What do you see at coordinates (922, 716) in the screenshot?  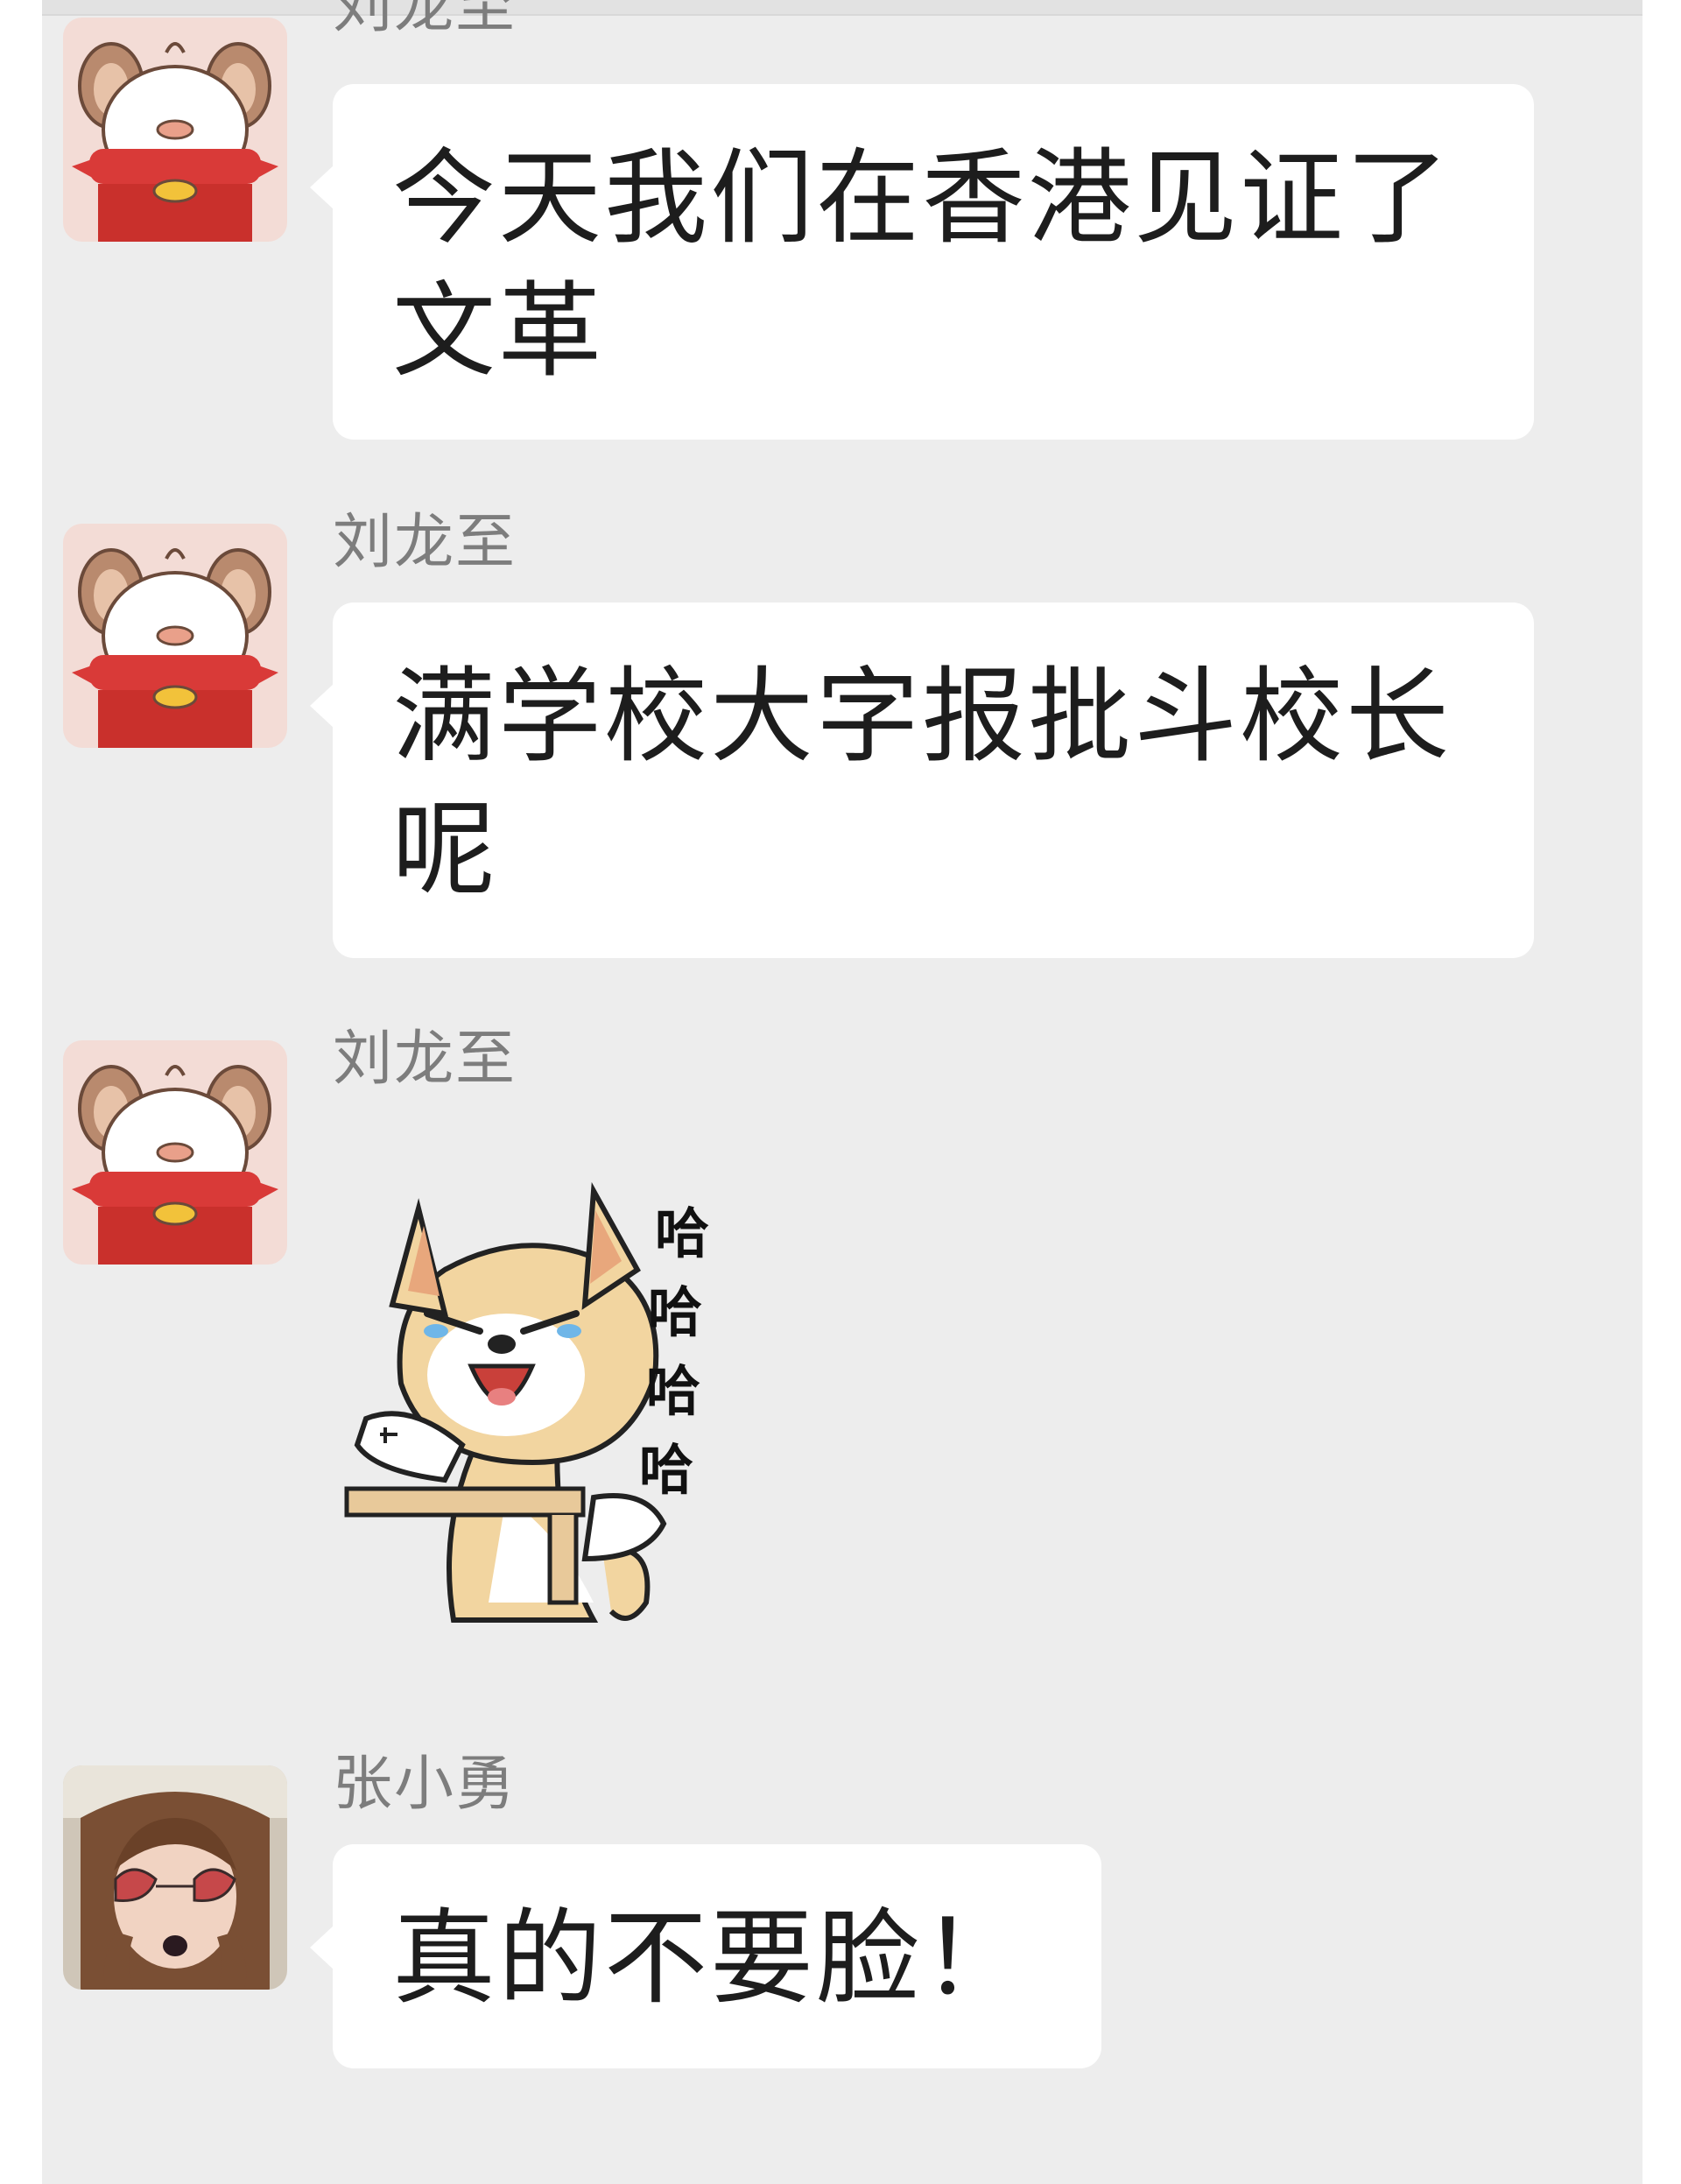 I see `message-text-line: 满学校大字报批斗校长` at bounding box center [922, 716].